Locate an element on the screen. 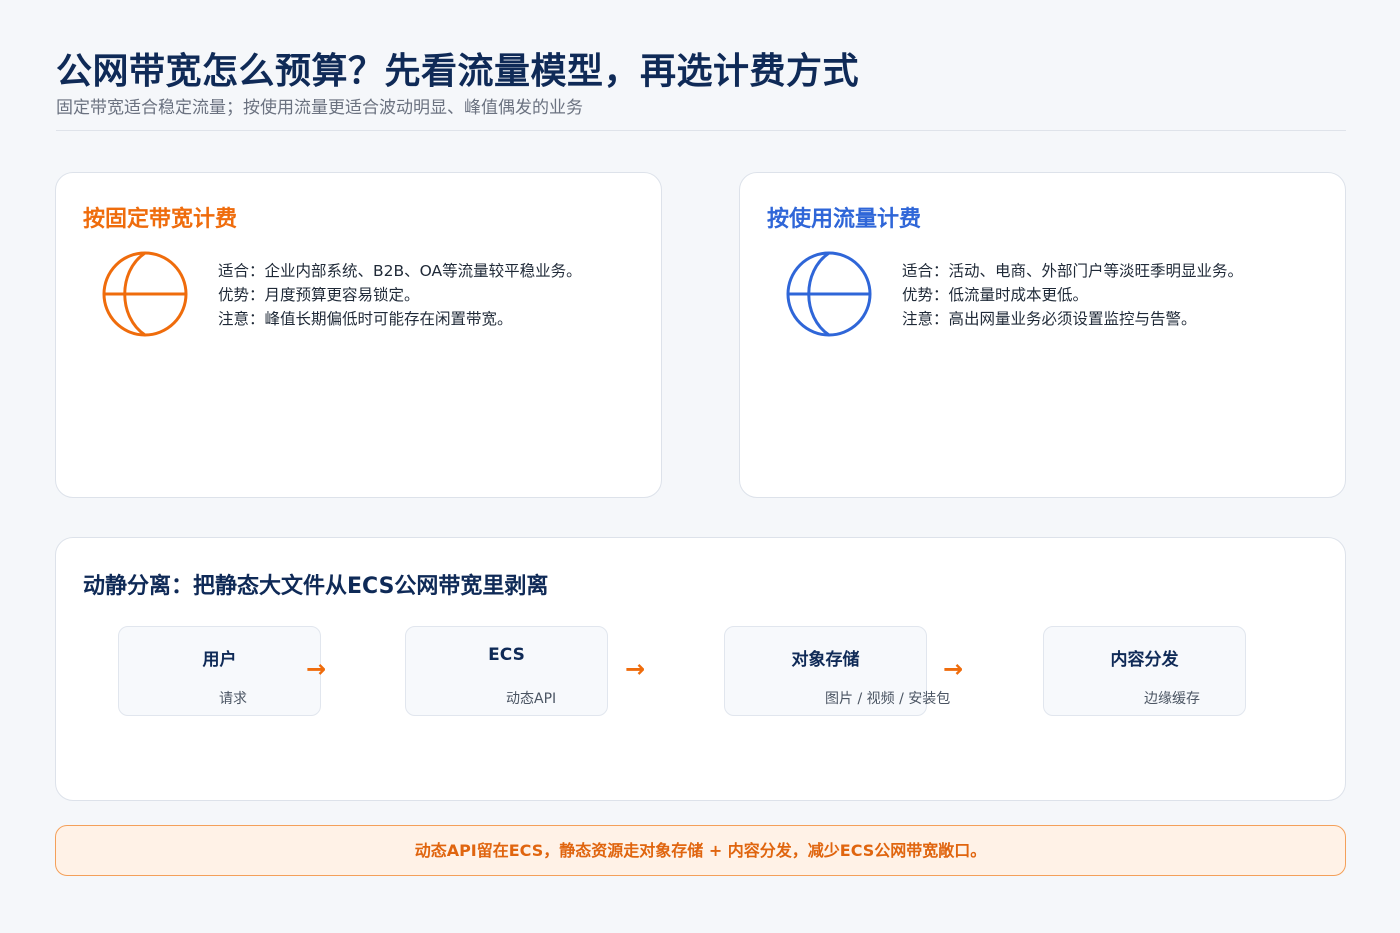  fixed-suitable-line: 适合：企业内部系统、B2B、OA等流量较平稳业务。 is located at coordinates (400, 271).